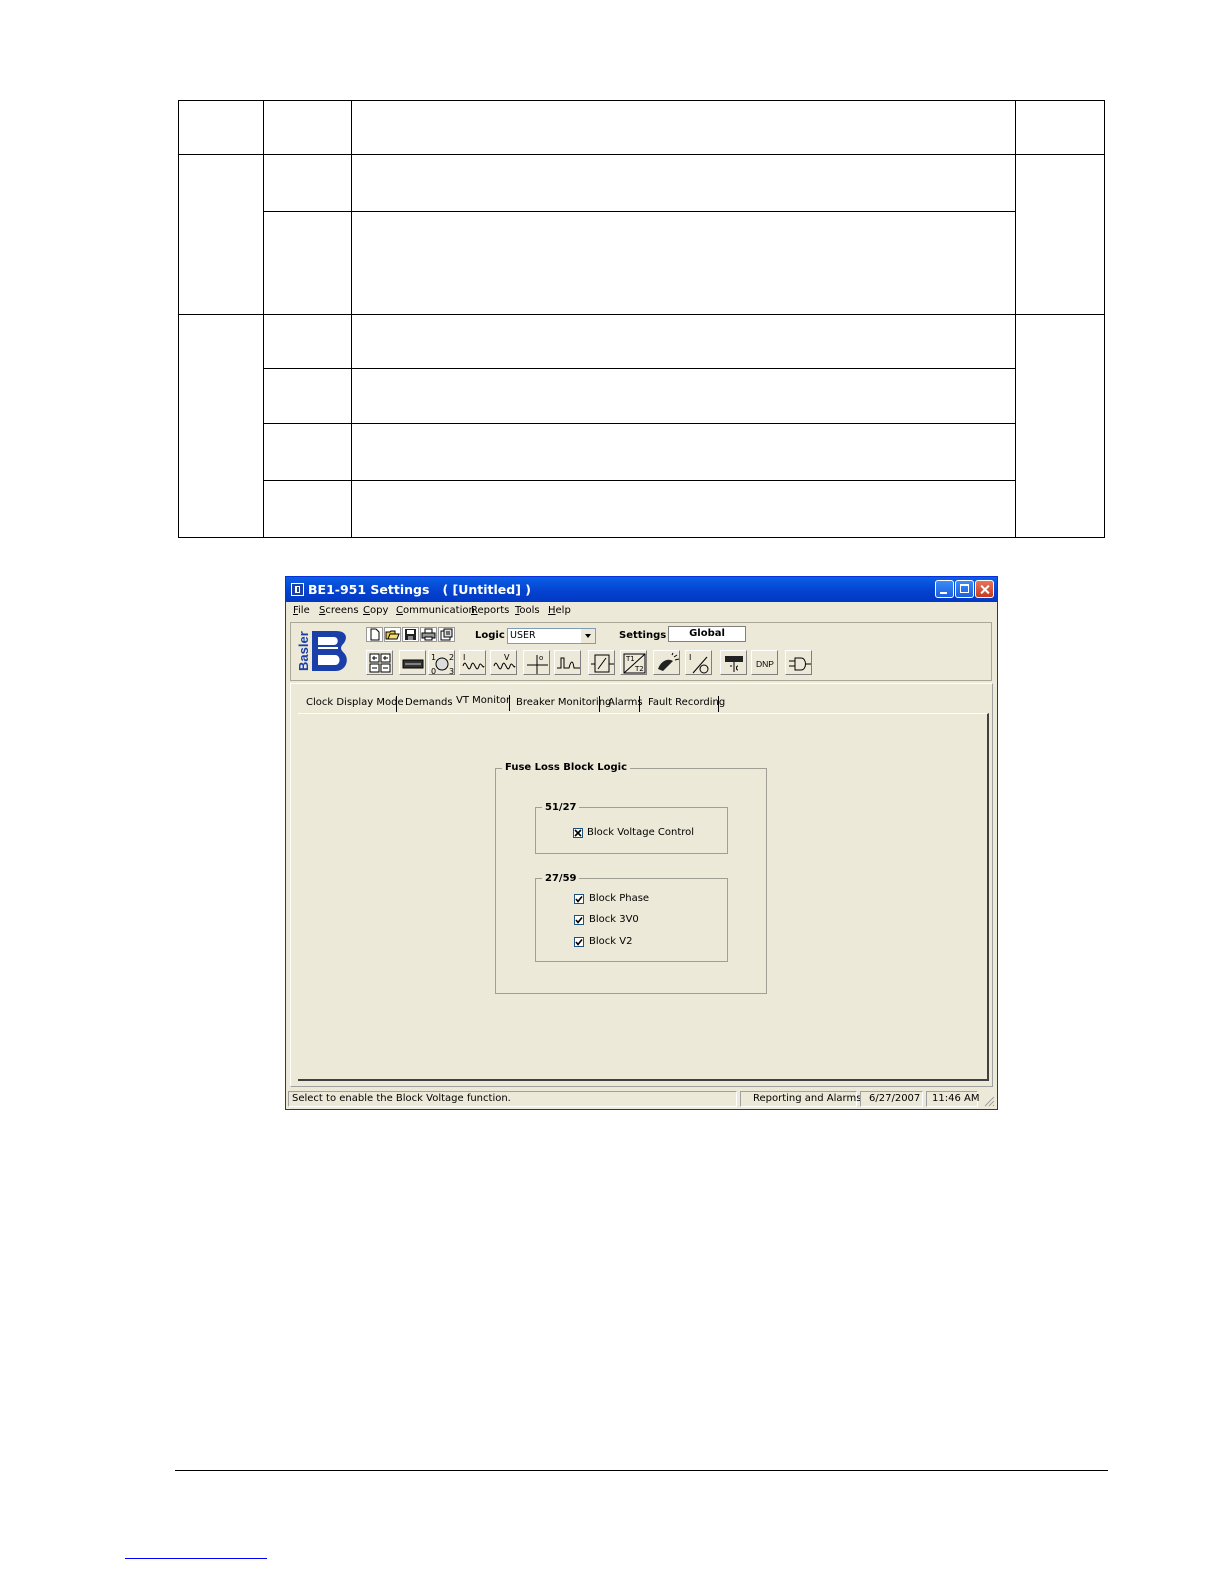  I want to click on current-protection-icon: I, so click(472, 662).